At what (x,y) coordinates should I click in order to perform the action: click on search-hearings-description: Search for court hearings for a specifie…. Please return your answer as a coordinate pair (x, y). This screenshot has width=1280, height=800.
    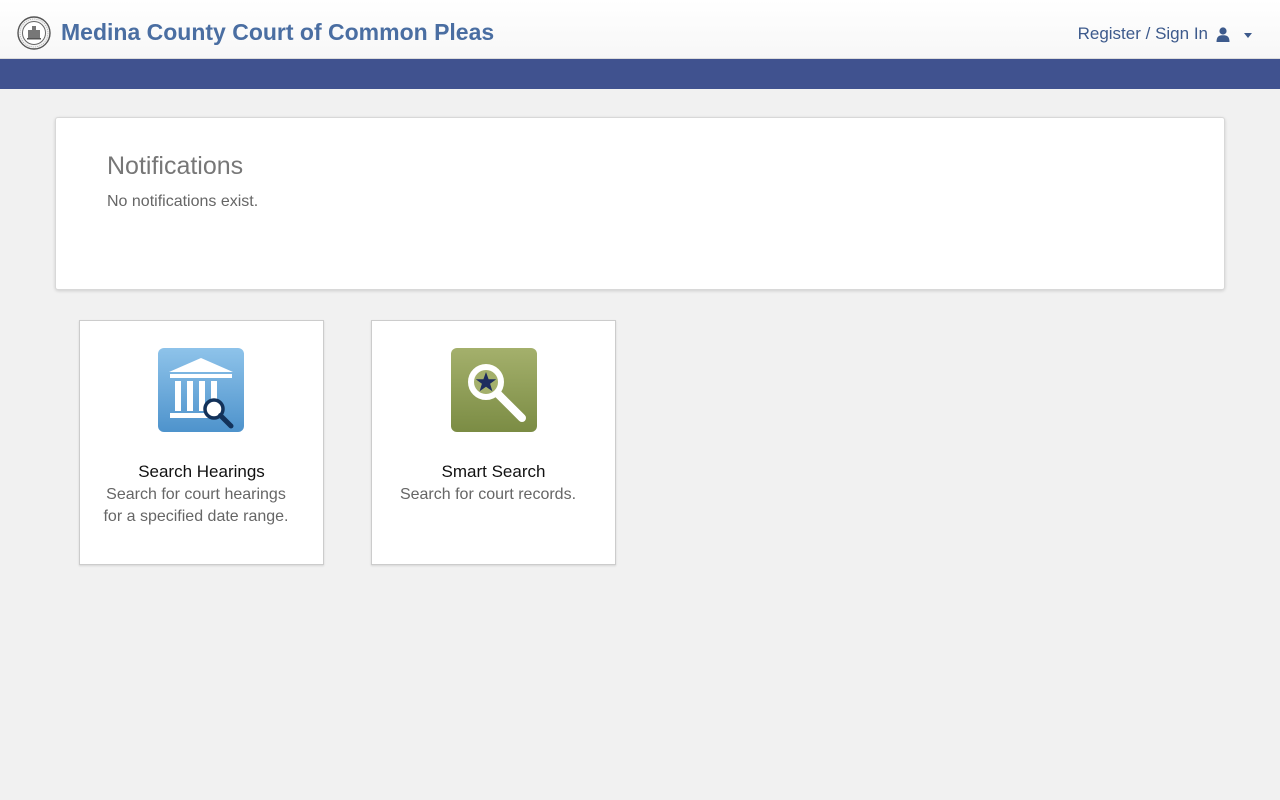
    Looking at the image, I should click on (196, 506).